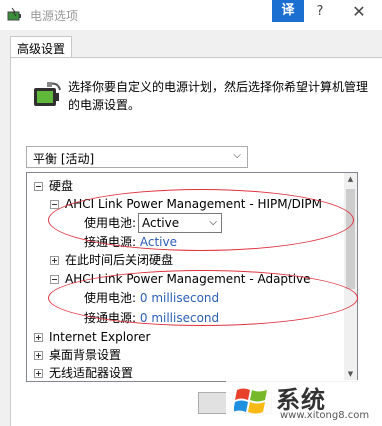  I want to click on watermark-url: www.xitong8.com, so click(325, 415).